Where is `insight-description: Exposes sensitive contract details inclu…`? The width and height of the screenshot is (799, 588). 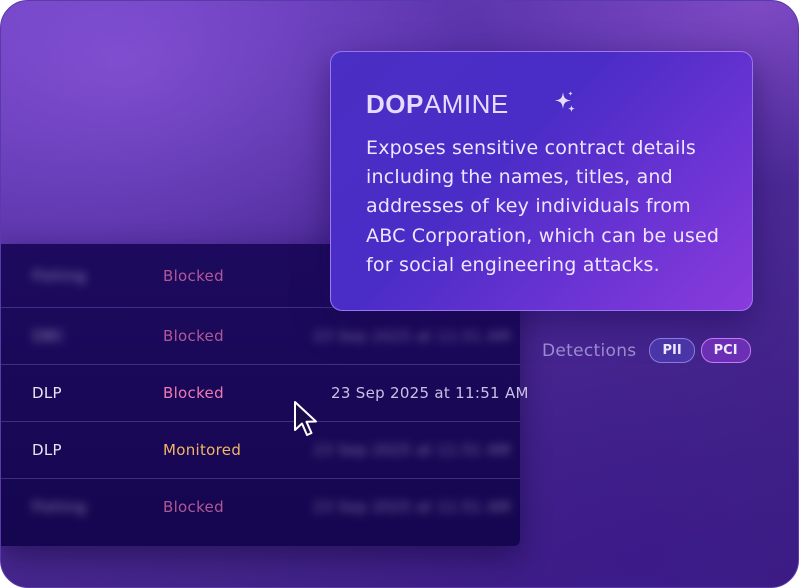 insight-description: Exposes sensitive contract details inclu… is located at coordinates (543, 206).